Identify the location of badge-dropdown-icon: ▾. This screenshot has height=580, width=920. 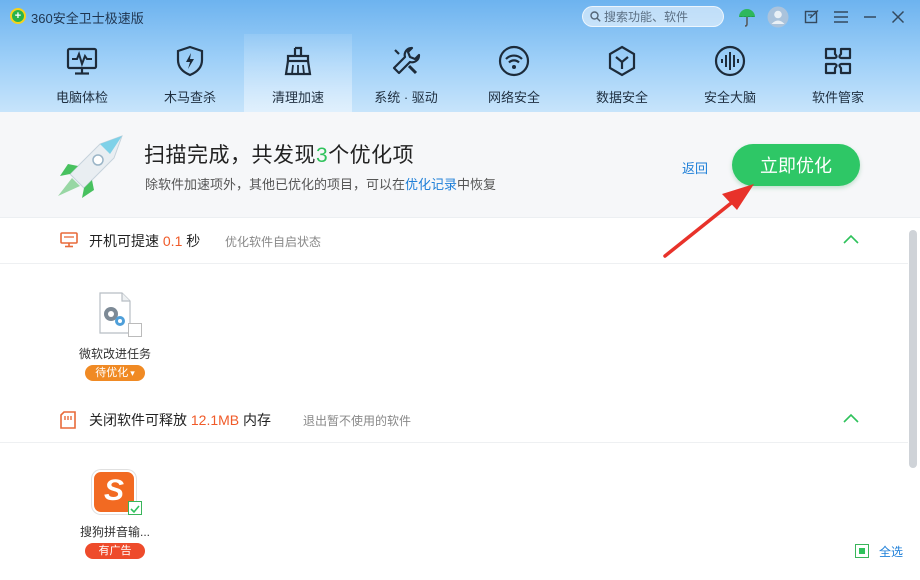
(132, 373).